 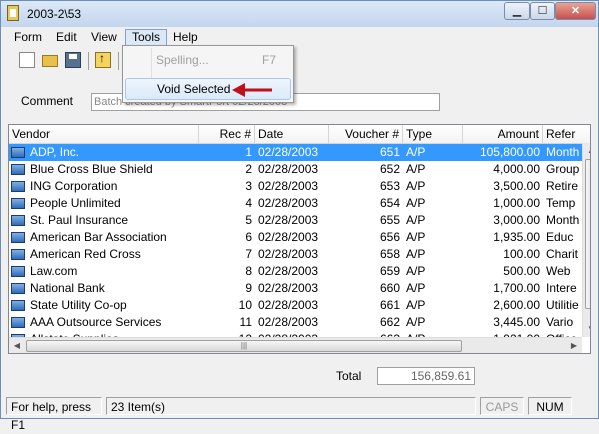 What do you see at coordinates (502, 406) in the screenshot?
I see `status-caps: CAPS` at bounding box center [502, 406].